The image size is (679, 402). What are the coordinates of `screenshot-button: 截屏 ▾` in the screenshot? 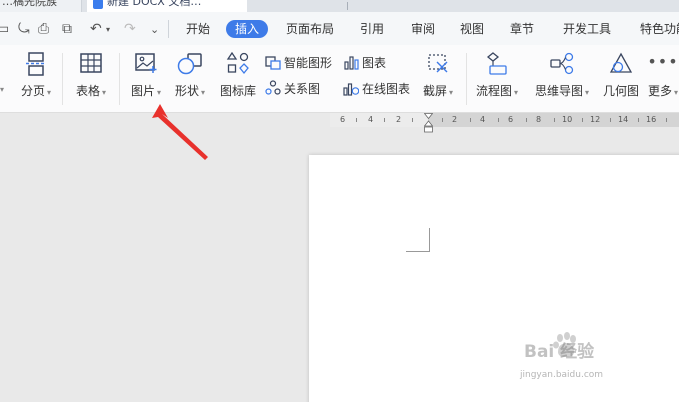 It's located at (438, 75).